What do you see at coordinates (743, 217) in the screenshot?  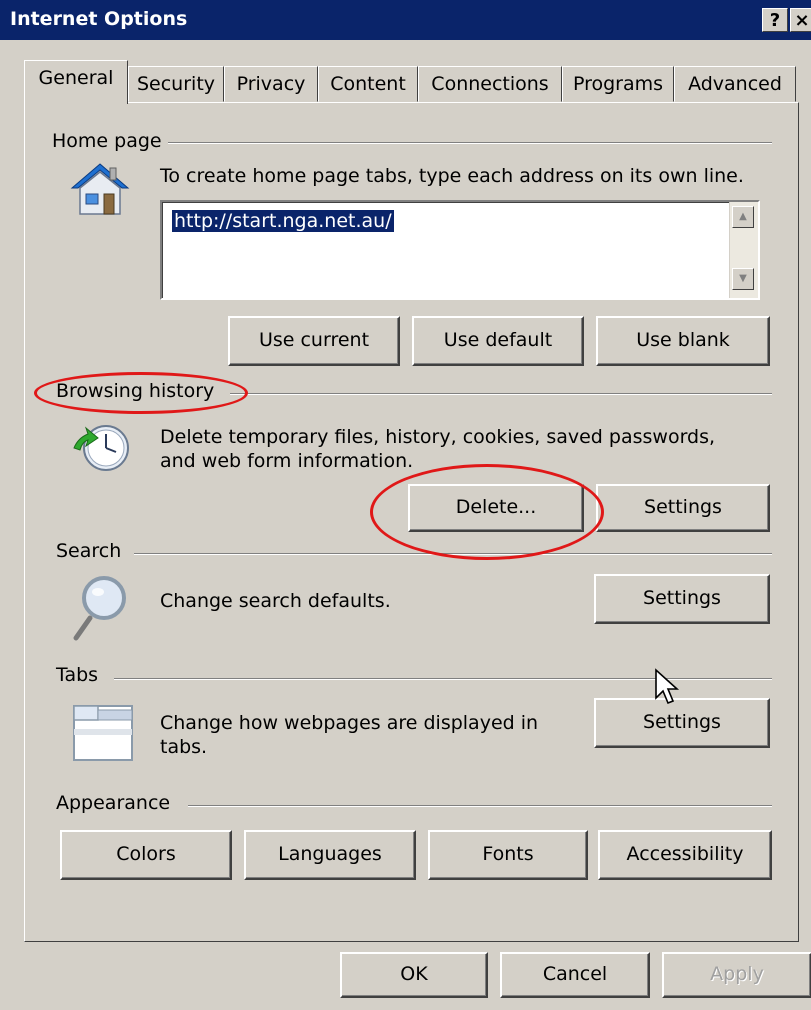 I see `scroll-up-icon: ▲` at bounding box center [743, 217].